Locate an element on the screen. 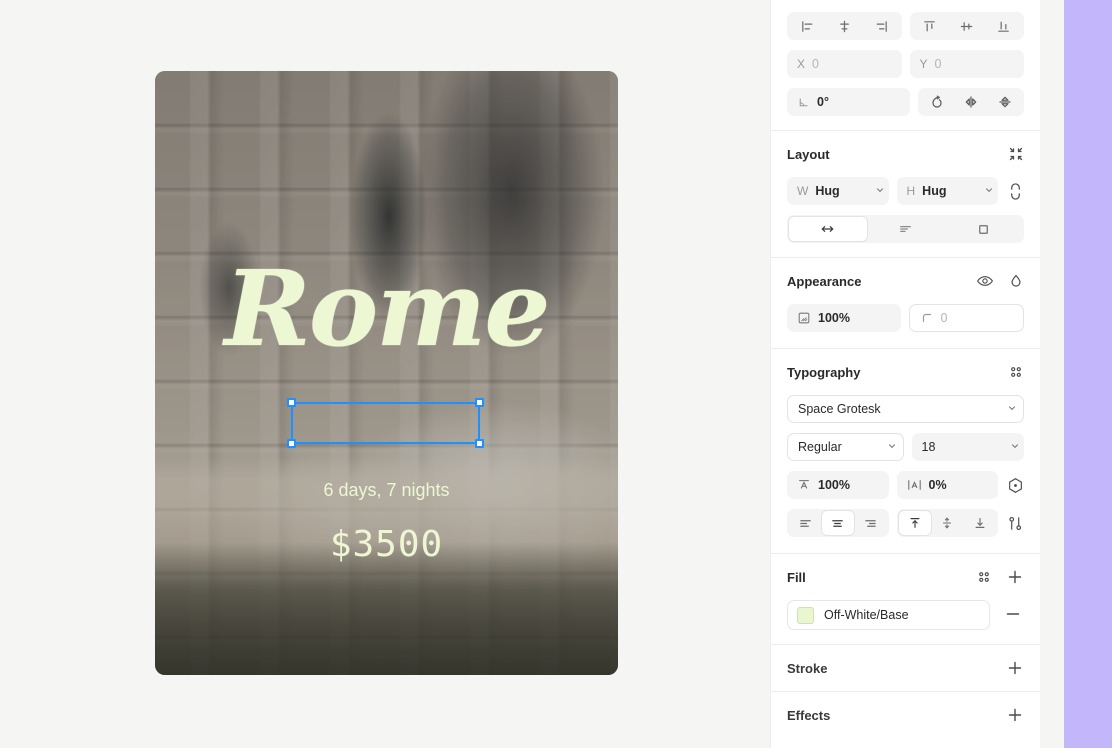 This screenshot has height=748, width=1112. text-valign-middle-icon is located at coordinates (947, 523).